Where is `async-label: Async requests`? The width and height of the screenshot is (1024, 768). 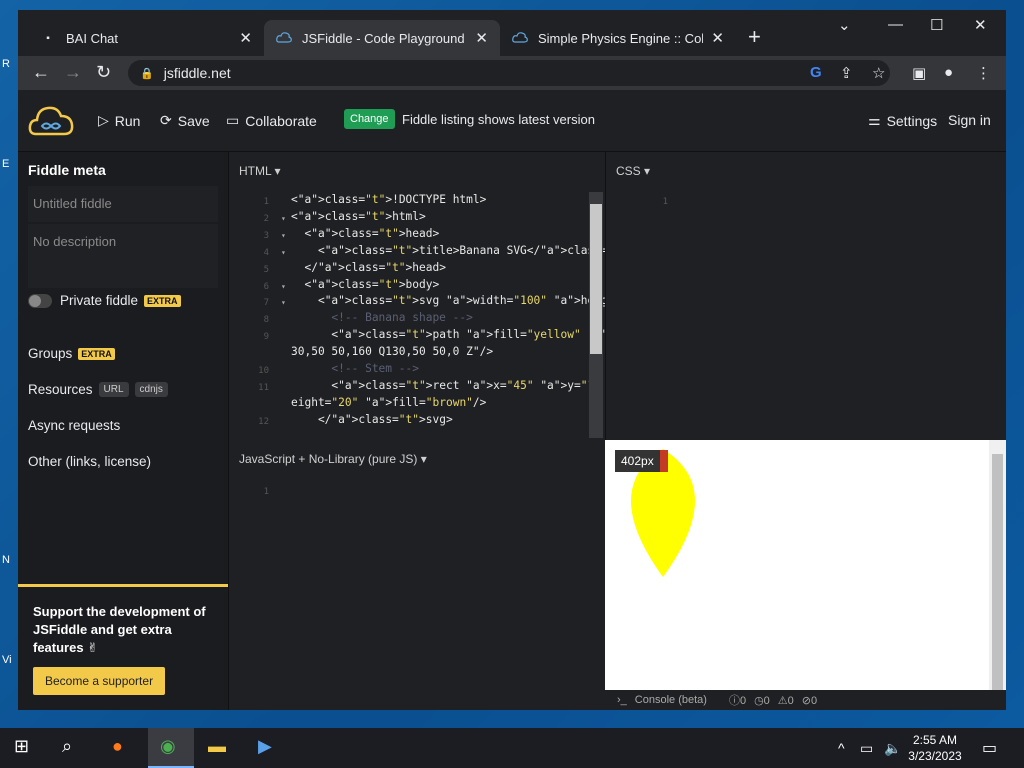
async-label: Async requests is located at coordinates (74, 425).